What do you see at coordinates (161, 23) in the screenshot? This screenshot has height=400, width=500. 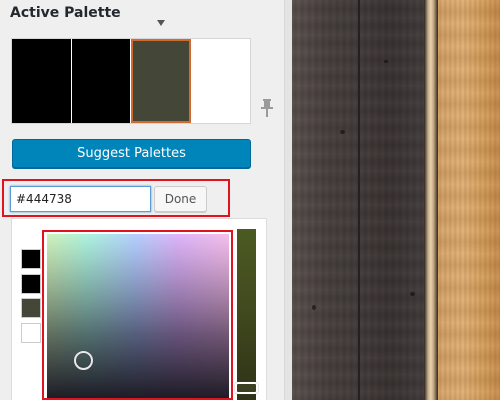 I see `caret-down-icon` at bounding box center [161, 23].